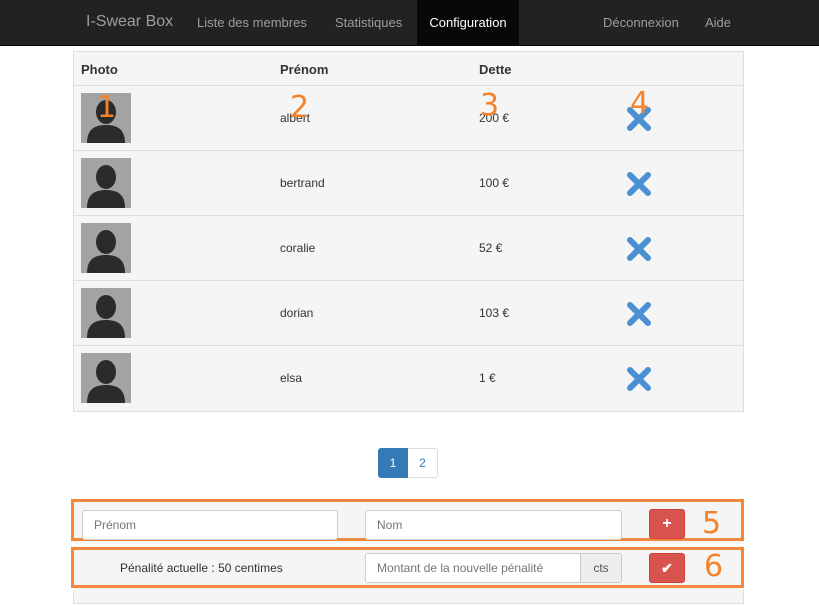 Image resolution: width=819 pixels, height=605 pixels. What do you see at coordinates (487, 378) in the screenshot?
I see `member-debt: 1 €` at bounding box center [487, 378].